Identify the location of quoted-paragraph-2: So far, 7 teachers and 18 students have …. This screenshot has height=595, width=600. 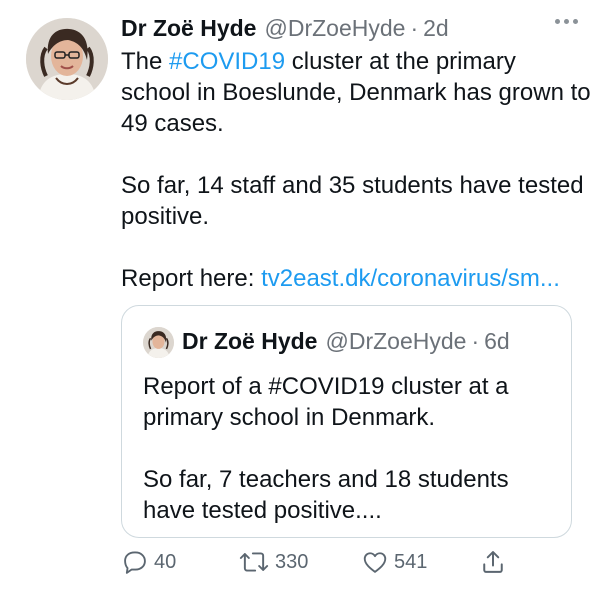
(326, 495).